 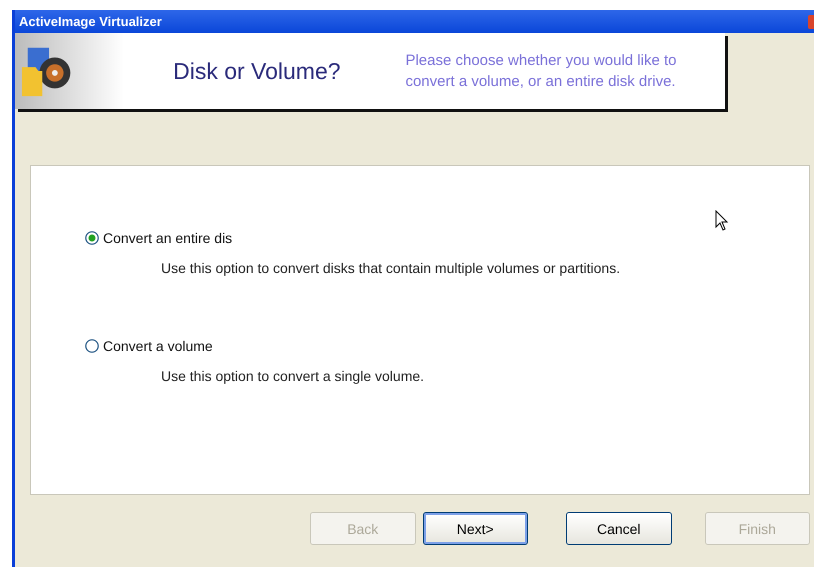 What do you see at coordinates (391, 268) in the screenshot?
I see `option-description: Use this option to convert disks that contain multiple volumes or partitions.` at bounding box center [391, 268].